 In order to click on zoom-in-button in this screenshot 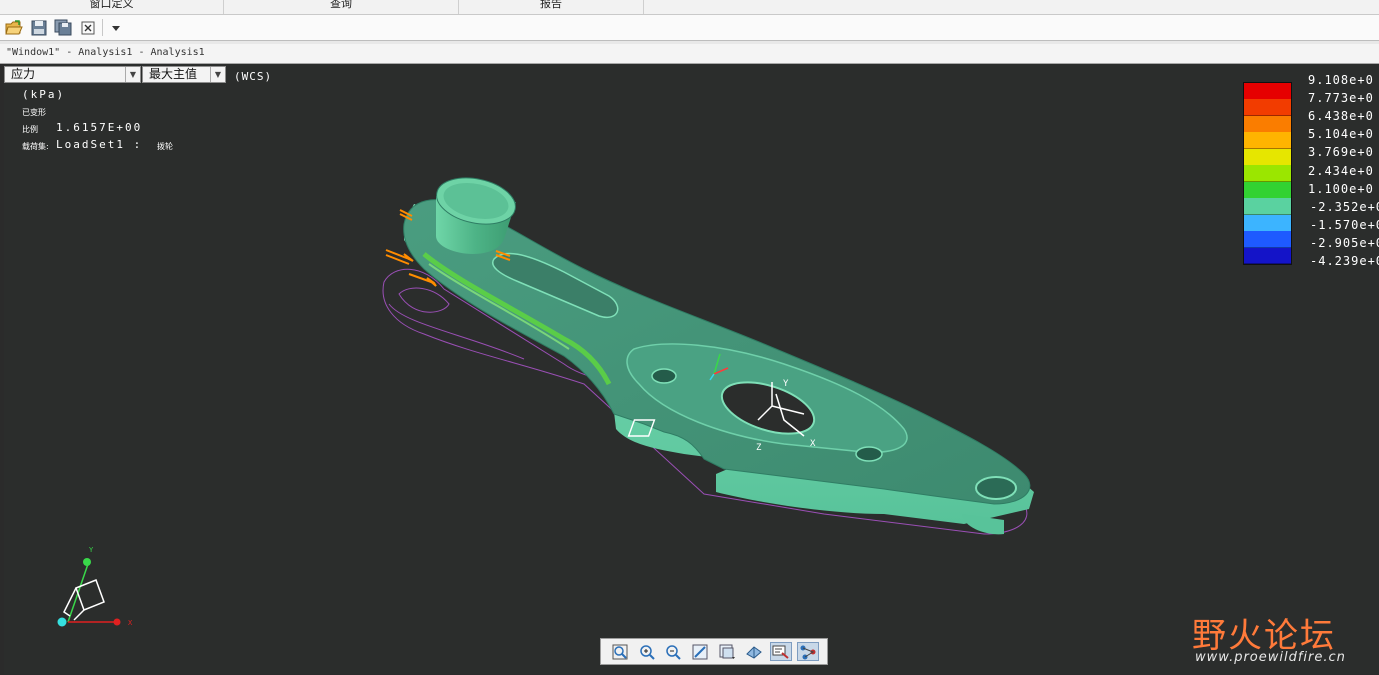, I will do `click(647, 651)`.